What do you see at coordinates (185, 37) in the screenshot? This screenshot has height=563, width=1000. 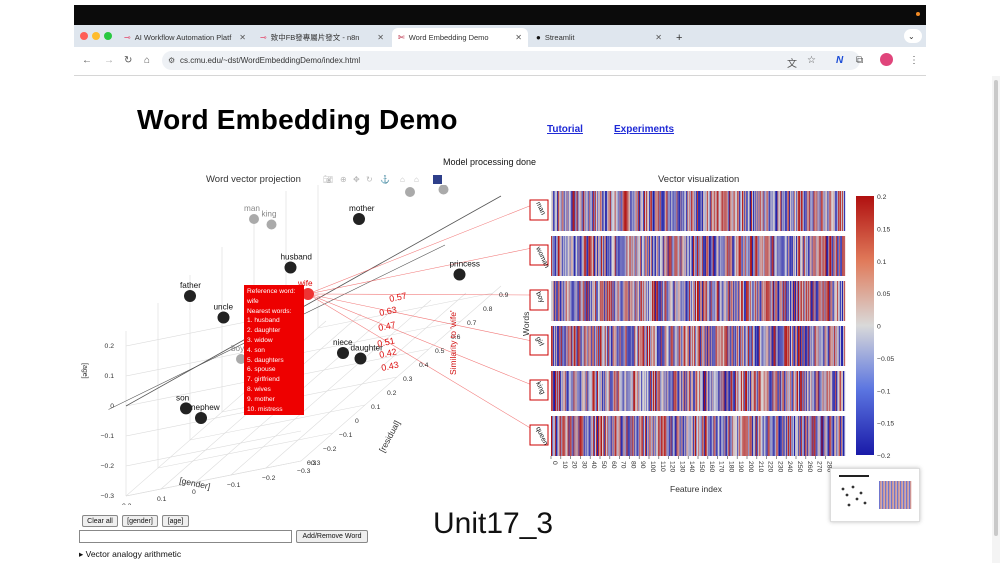 I see `tab-ai-workflow: ⊸ AI Workflow Automation Platf ✕` at bounding box center [185, 37].